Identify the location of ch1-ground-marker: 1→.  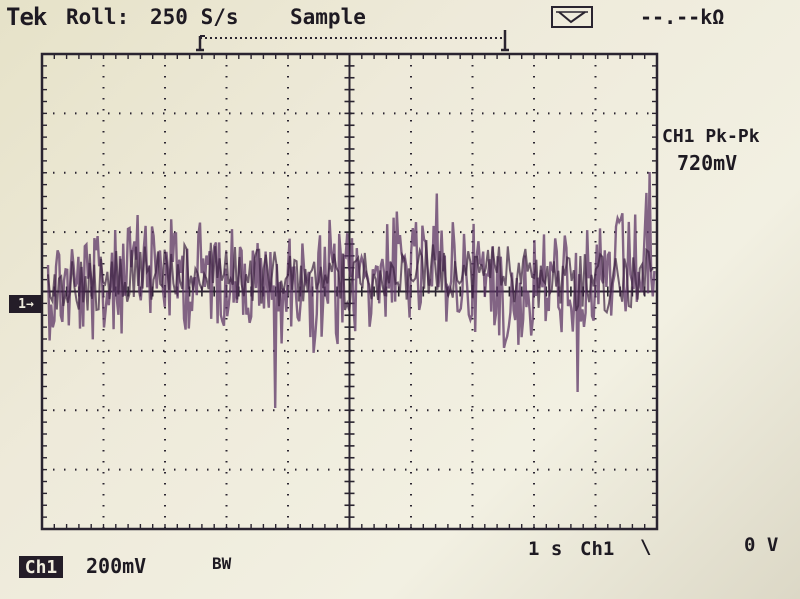
(26, 304).